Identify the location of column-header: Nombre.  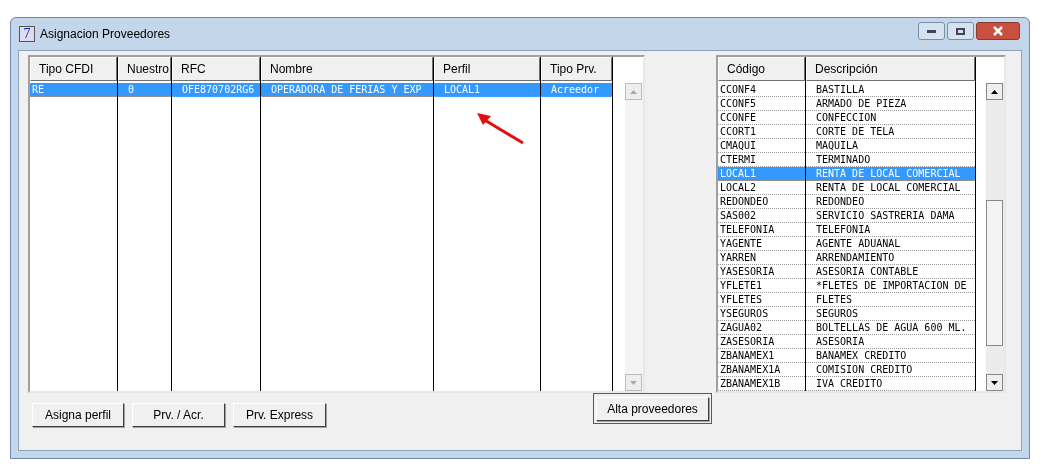
(347, 69).